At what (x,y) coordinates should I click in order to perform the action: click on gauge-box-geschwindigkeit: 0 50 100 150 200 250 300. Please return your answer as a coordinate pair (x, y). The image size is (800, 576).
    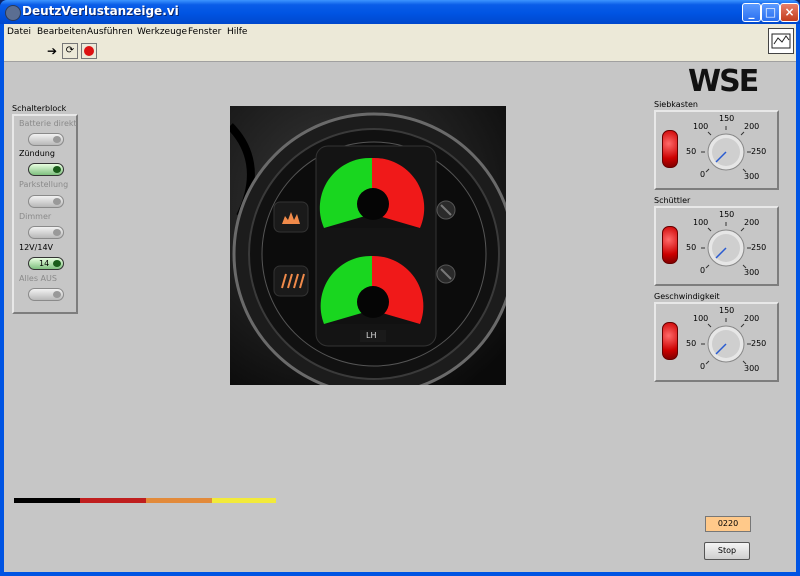
    Looking at the image, I should click on (716, 342).